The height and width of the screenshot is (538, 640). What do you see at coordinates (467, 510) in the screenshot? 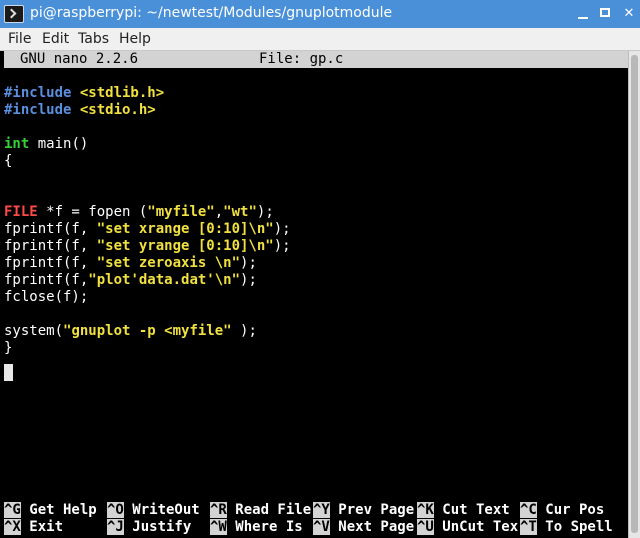
I see `shortcut-cut-text: ^K Cut Text` at bounding box center [467, 510].